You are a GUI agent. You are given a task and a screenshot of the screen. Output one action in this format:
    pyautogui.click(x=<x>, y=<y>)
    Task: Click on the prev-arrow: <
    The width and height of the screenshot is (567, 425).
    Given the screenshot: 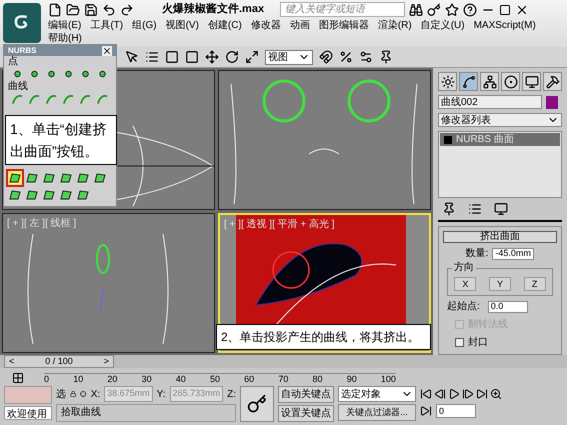 What is the action you would take?
    pyautogui.click(x=11, y=361)
    